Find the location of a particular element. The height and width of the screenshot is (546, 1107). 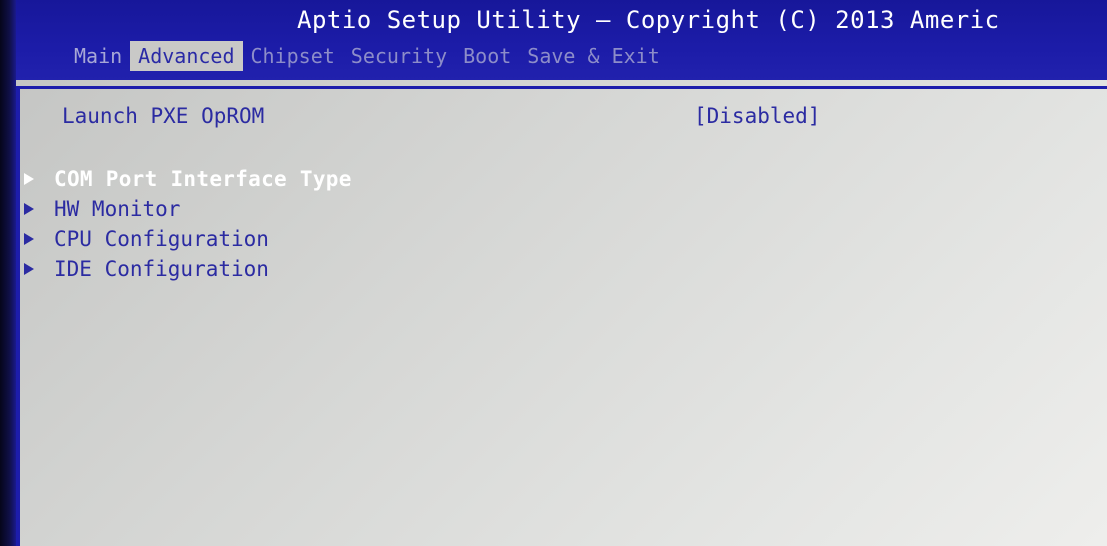

screen-bezel is located at coordinates (8, 273).